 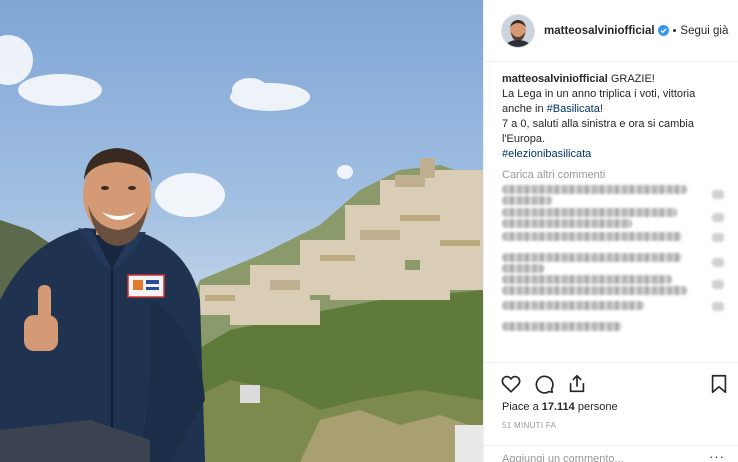 What do you see at coordinates (614, 154) in the screenshot?
I see `hashtag-elezionibasilicata: #elezionibasilicata` at bounding box center [614, 154].